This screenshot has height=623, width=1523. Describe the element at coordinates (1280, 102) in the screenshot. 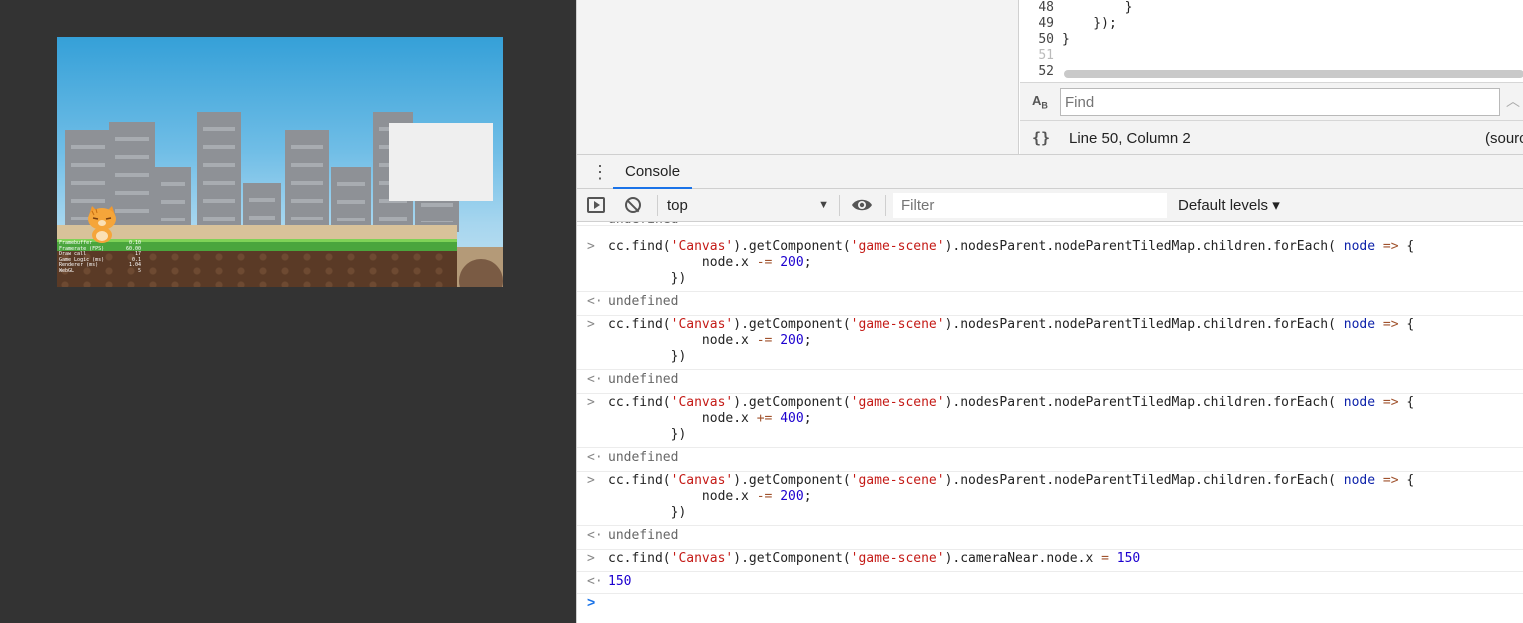

I see `find-input` at that location.